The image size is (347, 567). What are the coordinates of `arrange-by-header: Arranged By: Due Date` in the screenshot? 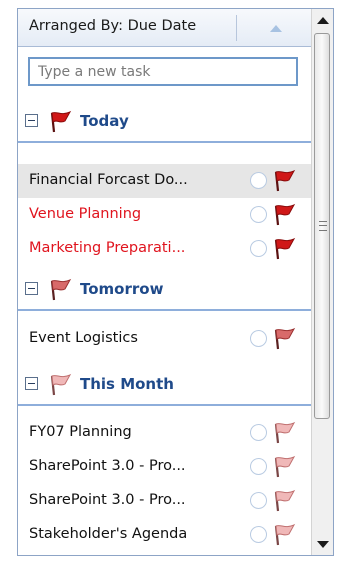 It's located at (164, 28).